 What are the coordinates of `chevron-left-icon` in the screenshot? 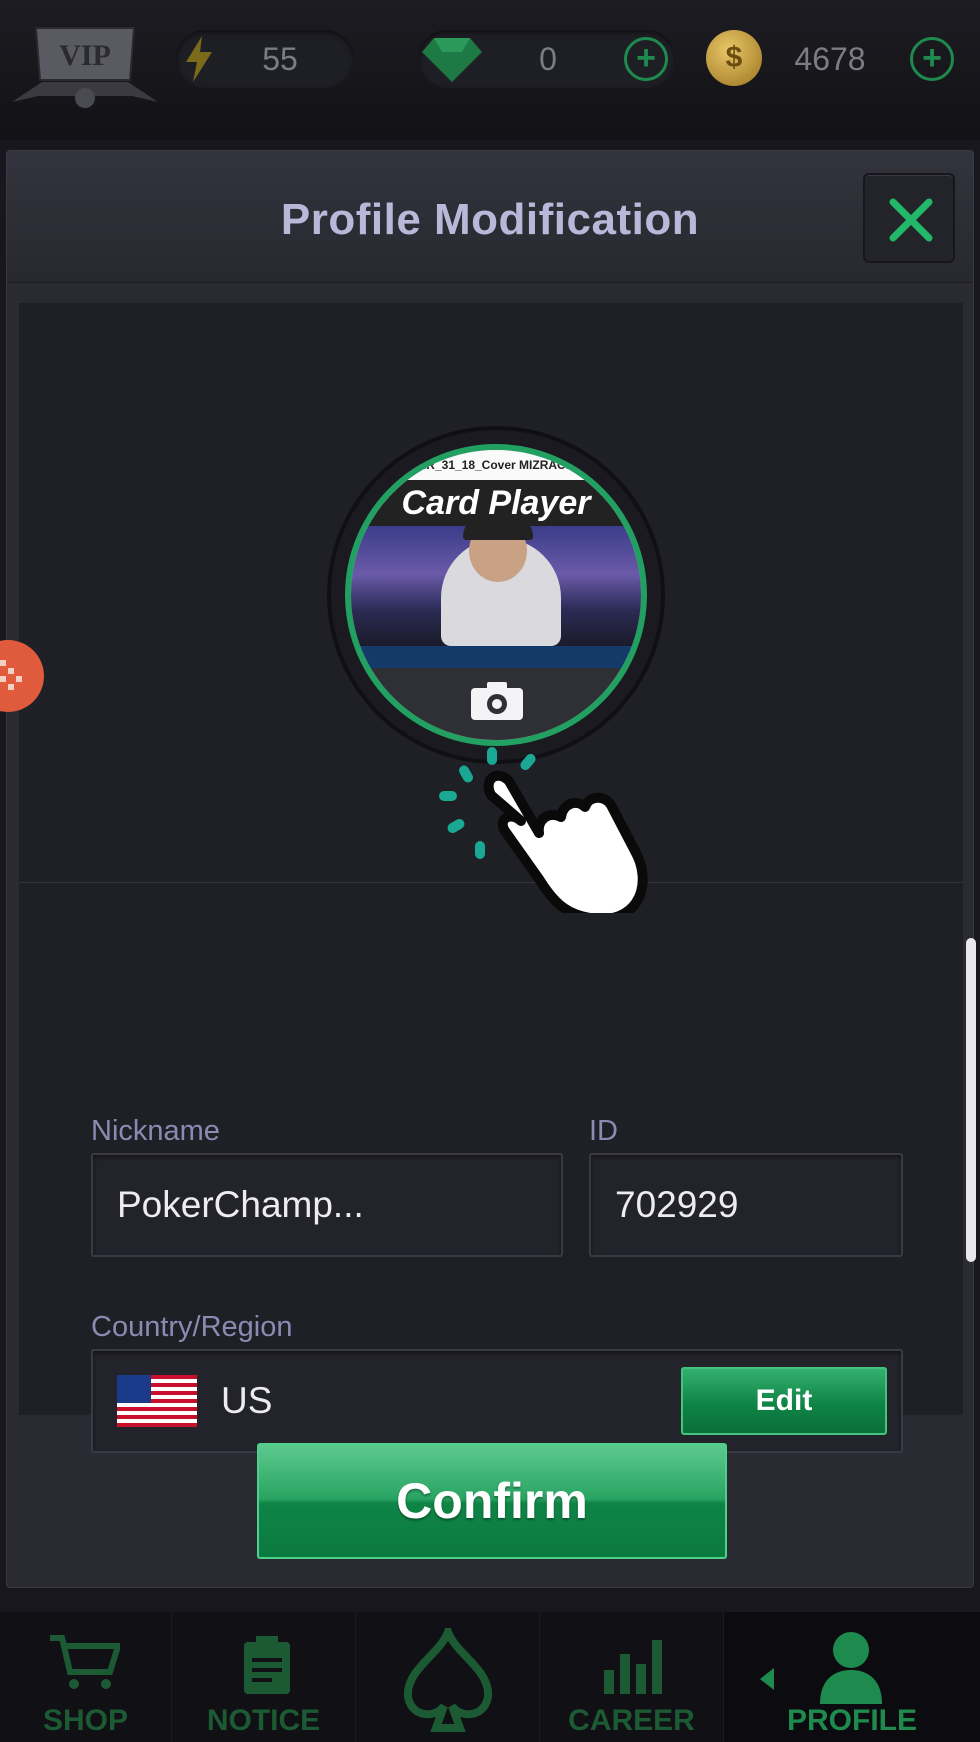 It's located at (767, 1679).